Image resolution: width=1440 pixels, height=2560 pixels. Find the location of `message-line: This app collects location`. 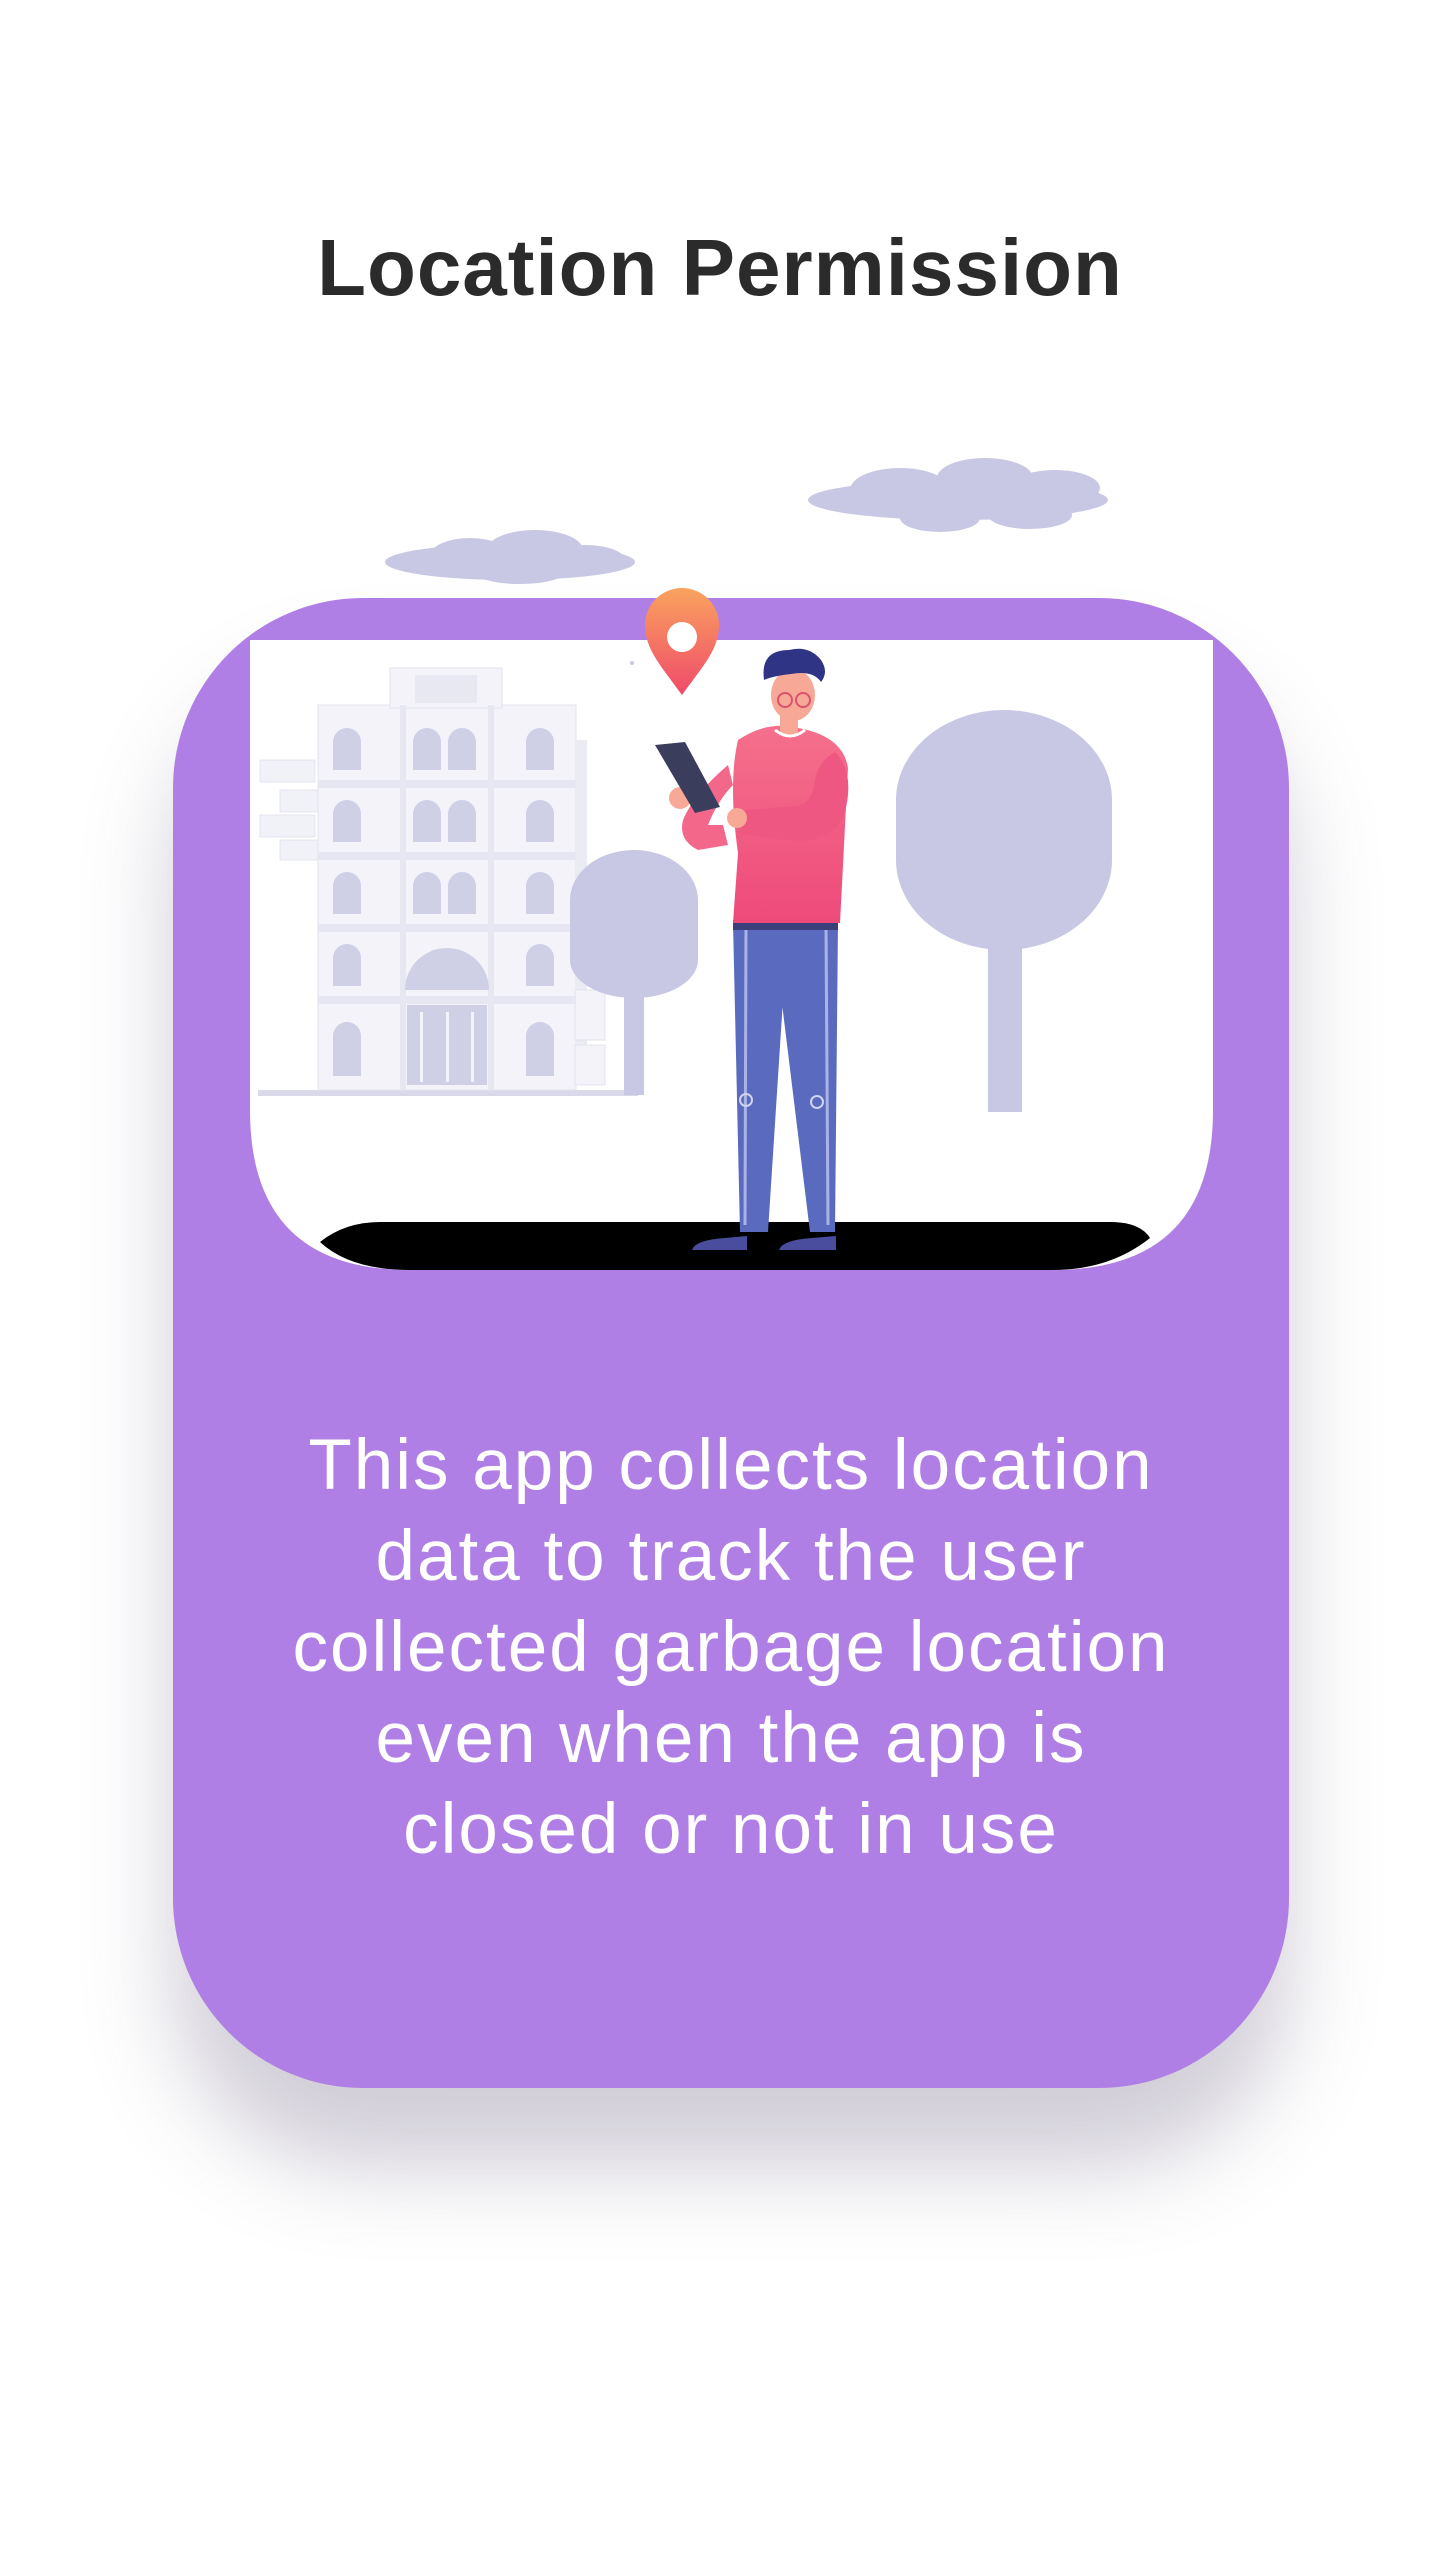

message-line: This app collects location is located at coordinates (731, 1465).